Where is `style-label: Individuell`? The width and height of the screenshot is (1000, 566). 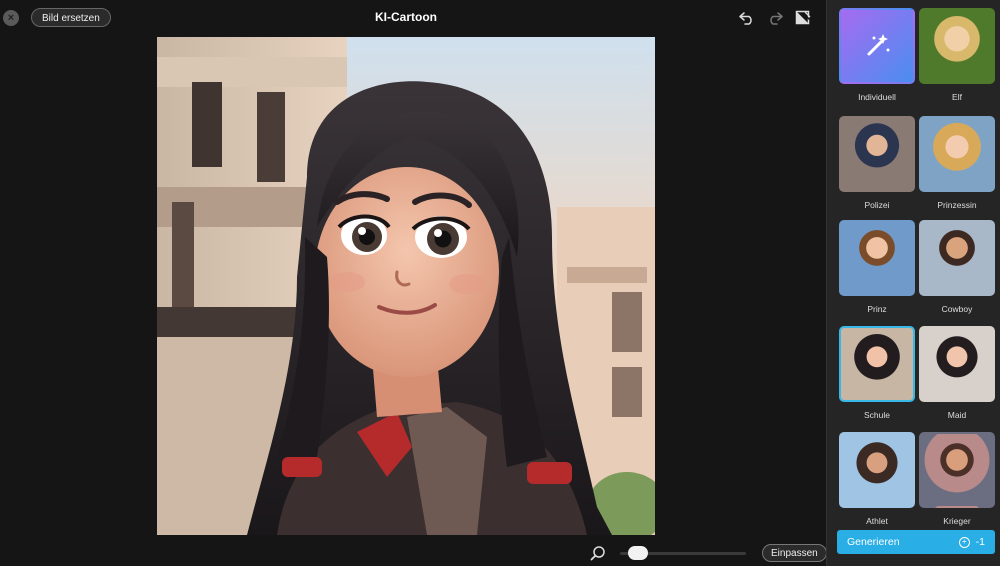
style-label: Individuell is located at coordinates (877, 97).